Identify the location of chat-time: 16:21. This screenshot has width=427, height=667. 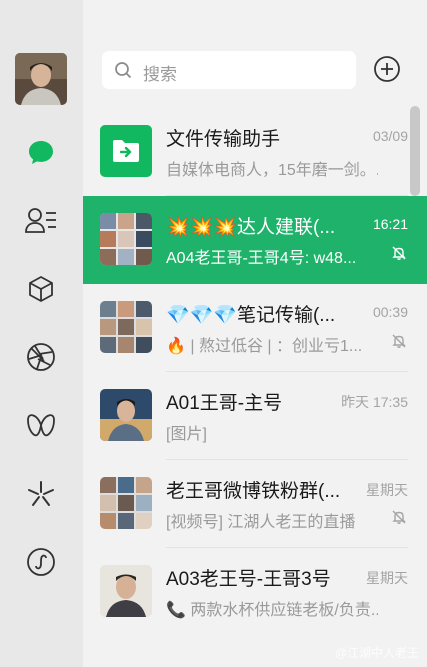
(390, 224).